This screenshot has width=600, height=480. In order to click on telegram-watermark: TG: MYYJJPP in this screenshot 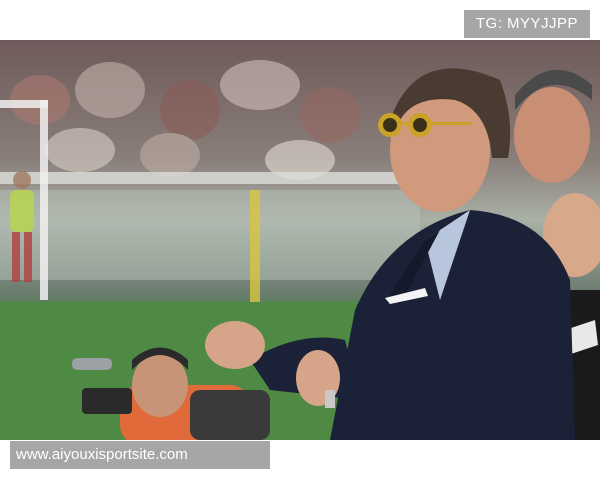, I will do `click(526, 24)`.